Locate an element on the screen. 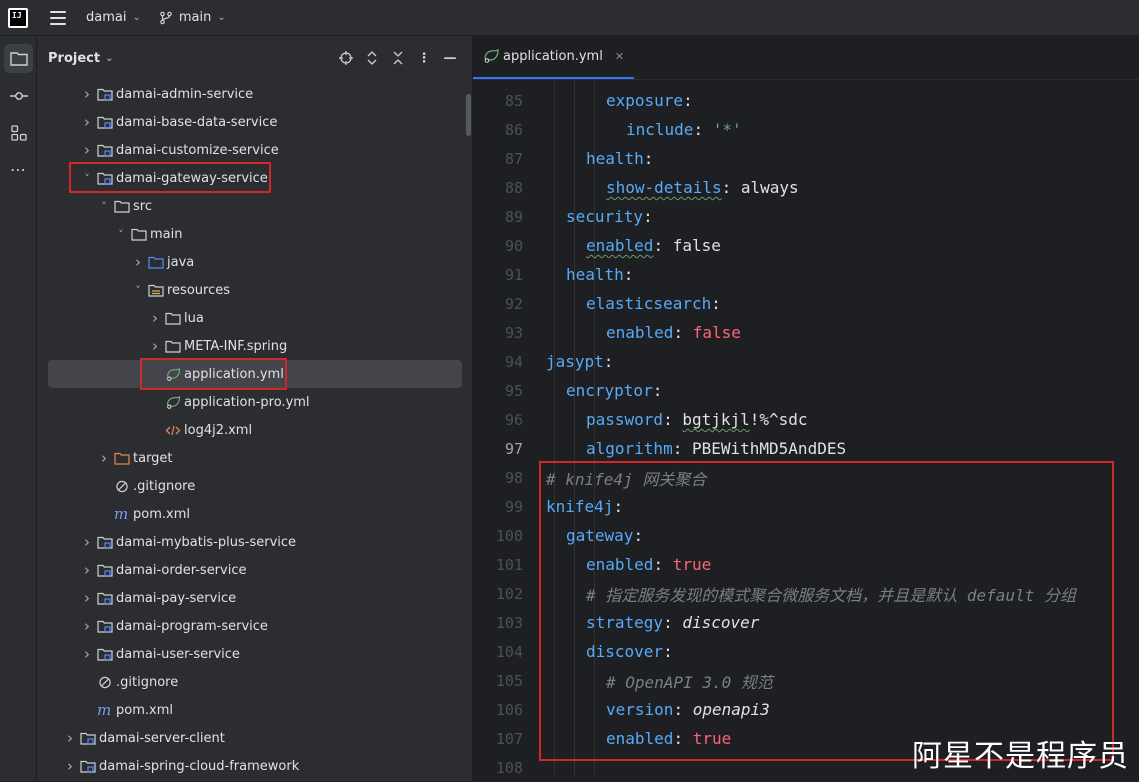 This screenshot has height=782, width=1139. code-line: 96password: bgtjkjl!%^sdc is located at coordinates (806, 419).